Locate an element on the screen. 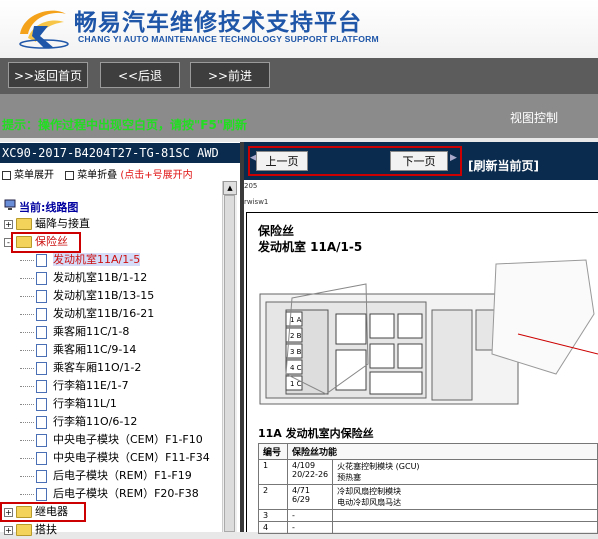 The height and width of the screenshot is (539, 598). scroll-up-icon: ▲ is located at coordinates (230, 188).